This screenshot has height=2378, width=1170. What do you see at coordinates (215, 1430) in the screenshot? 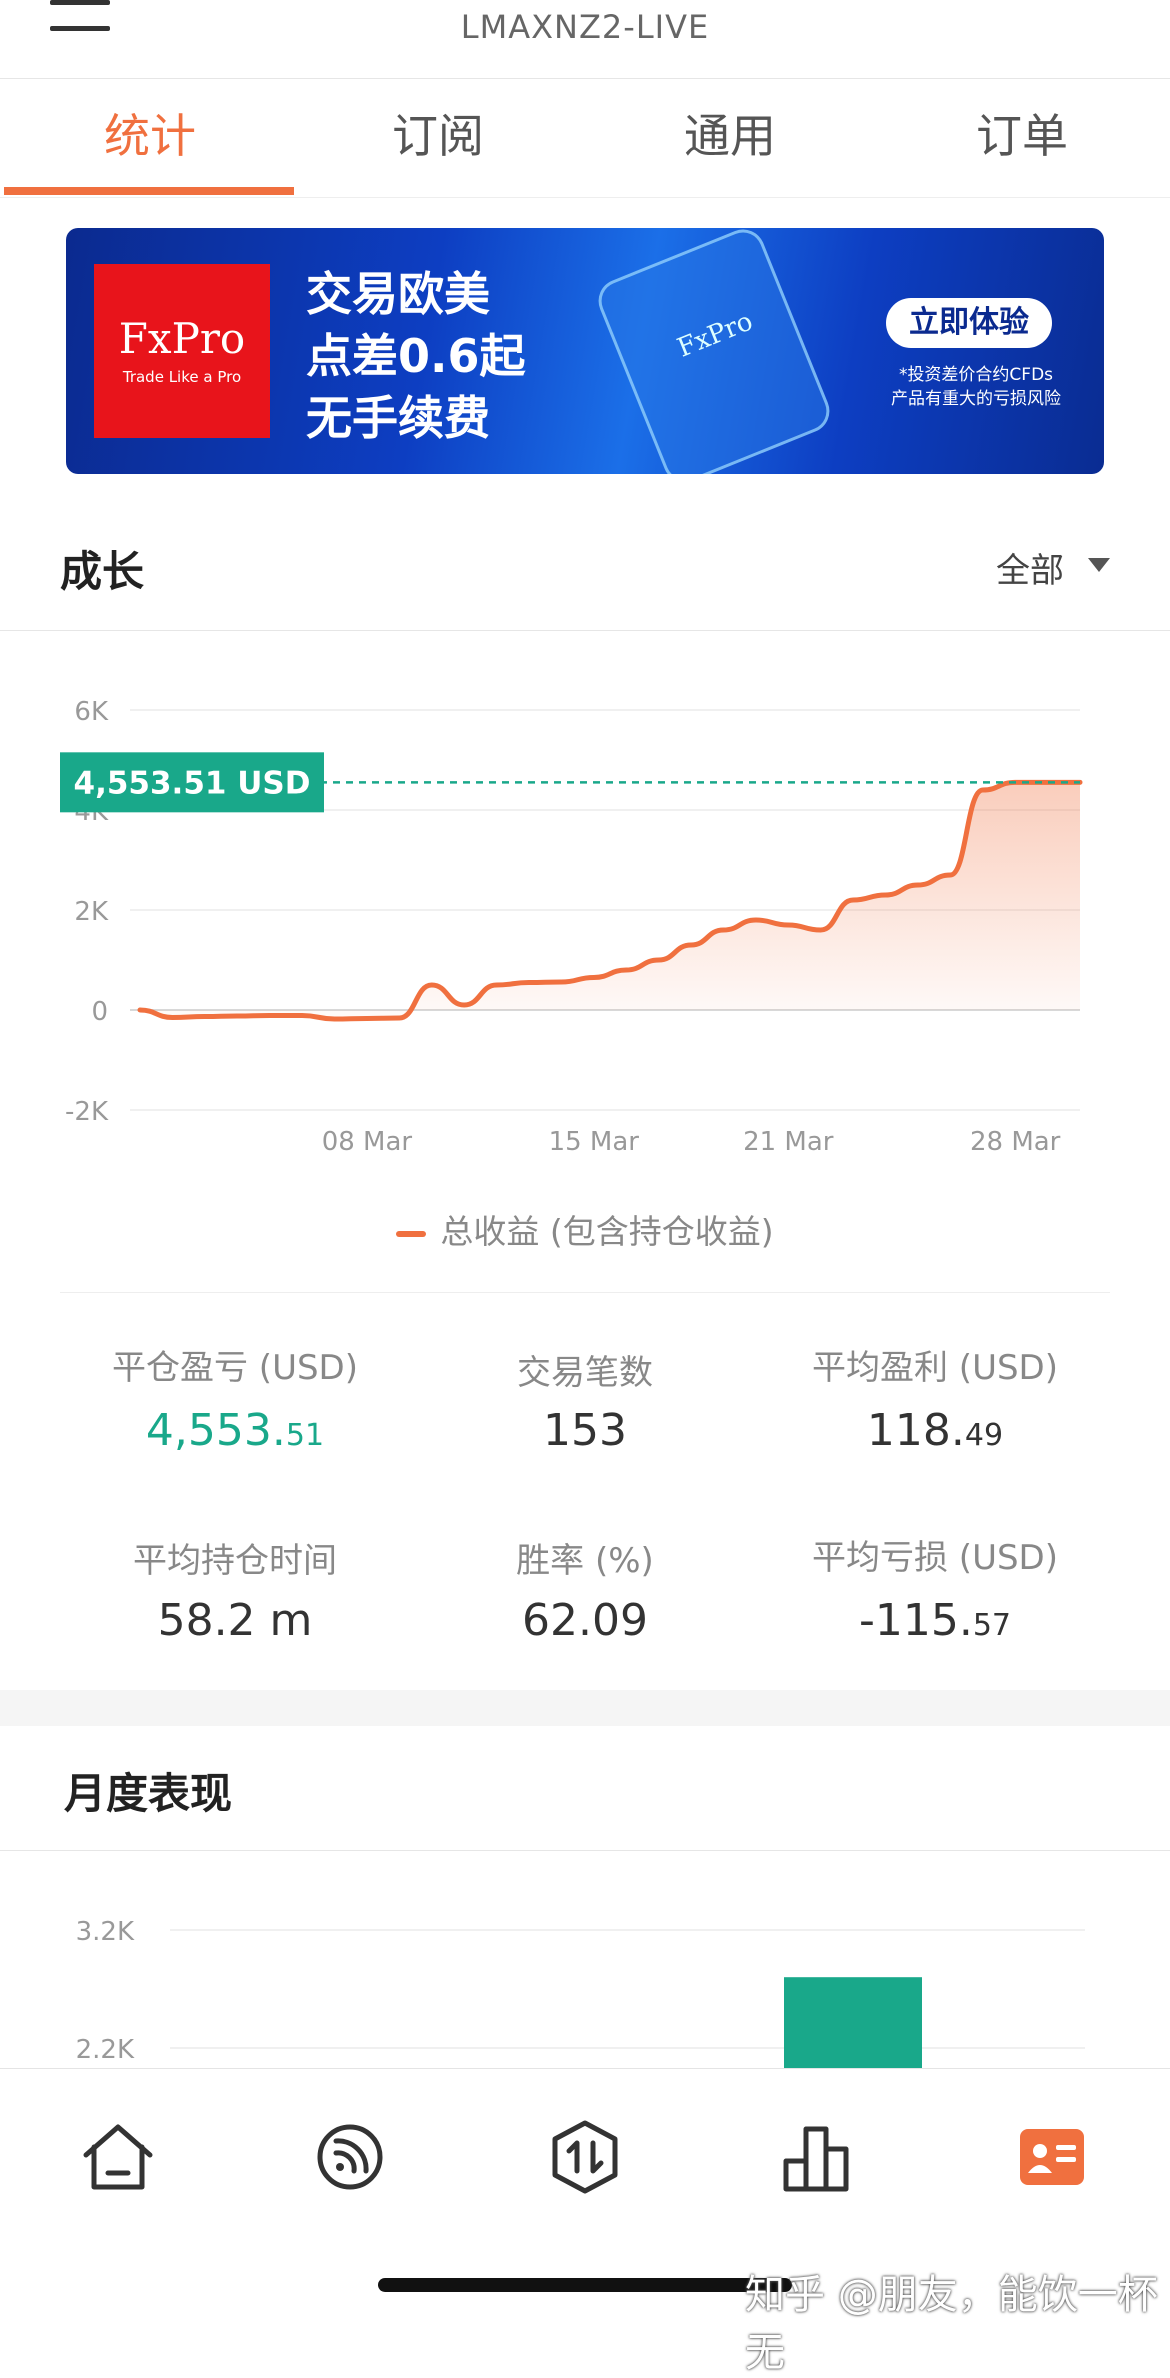
I see `closed-pl-int: 4,553.` at bounding box center [215, 1430].